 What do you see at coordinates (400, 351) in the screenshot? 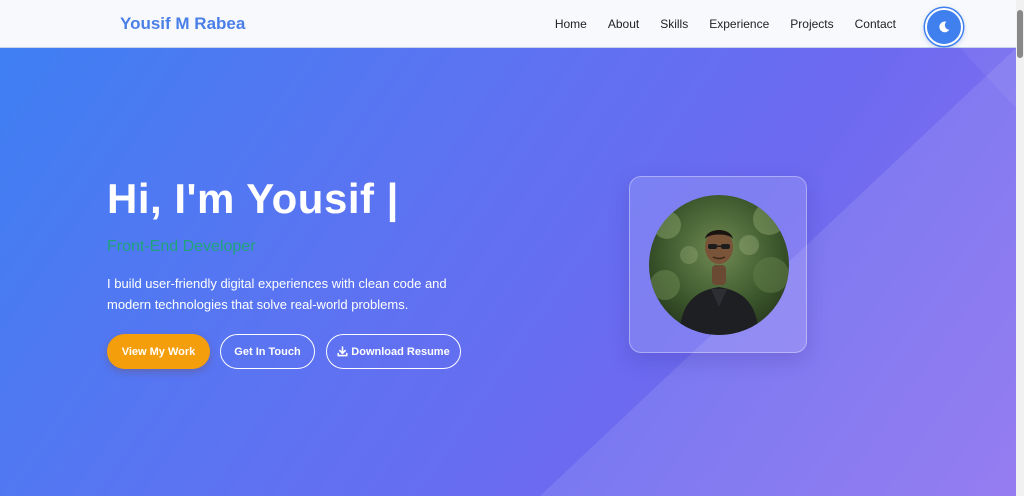
I see `download-resume-label: Download Resume` at bounding box center [400, 351].